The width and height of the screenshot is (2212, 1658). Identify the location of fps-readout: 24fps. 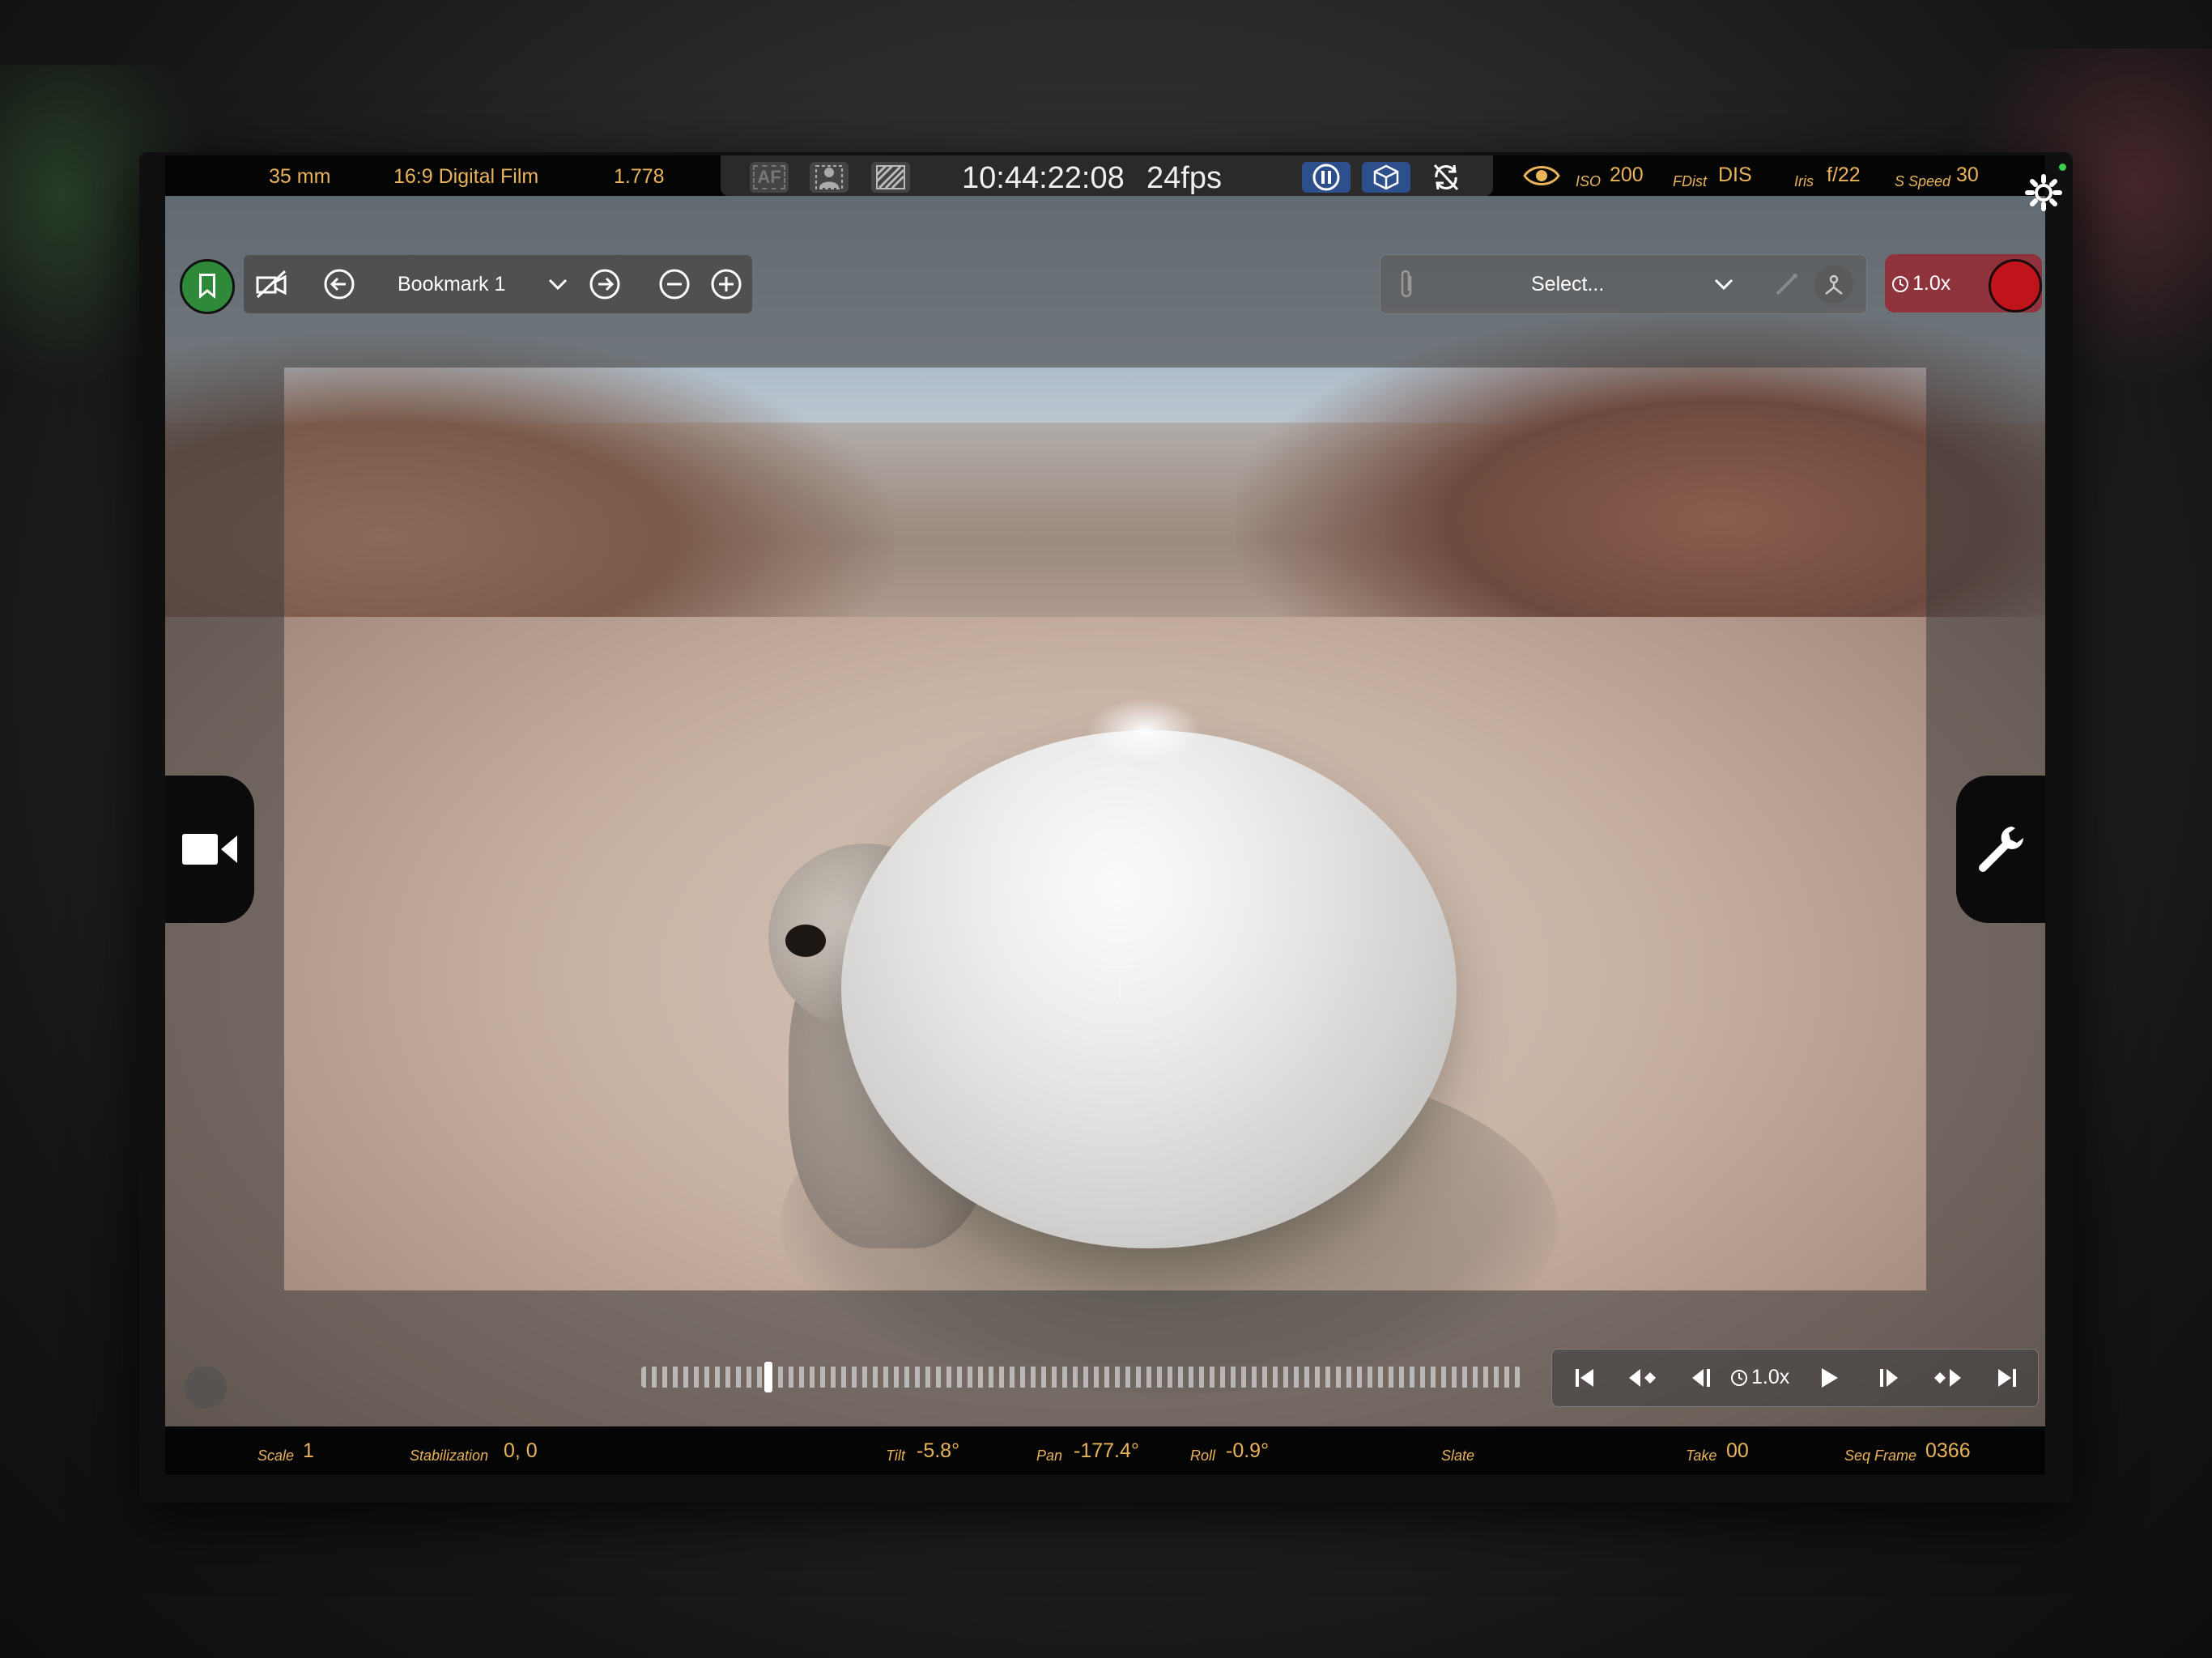
(1184, 178).